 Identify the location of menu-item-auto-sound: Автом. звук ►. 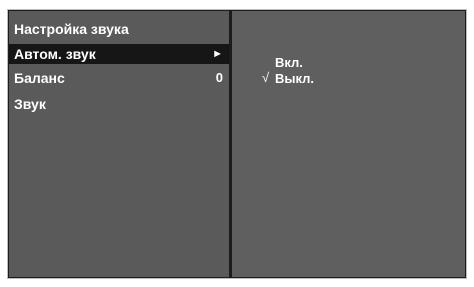
(119, 54).